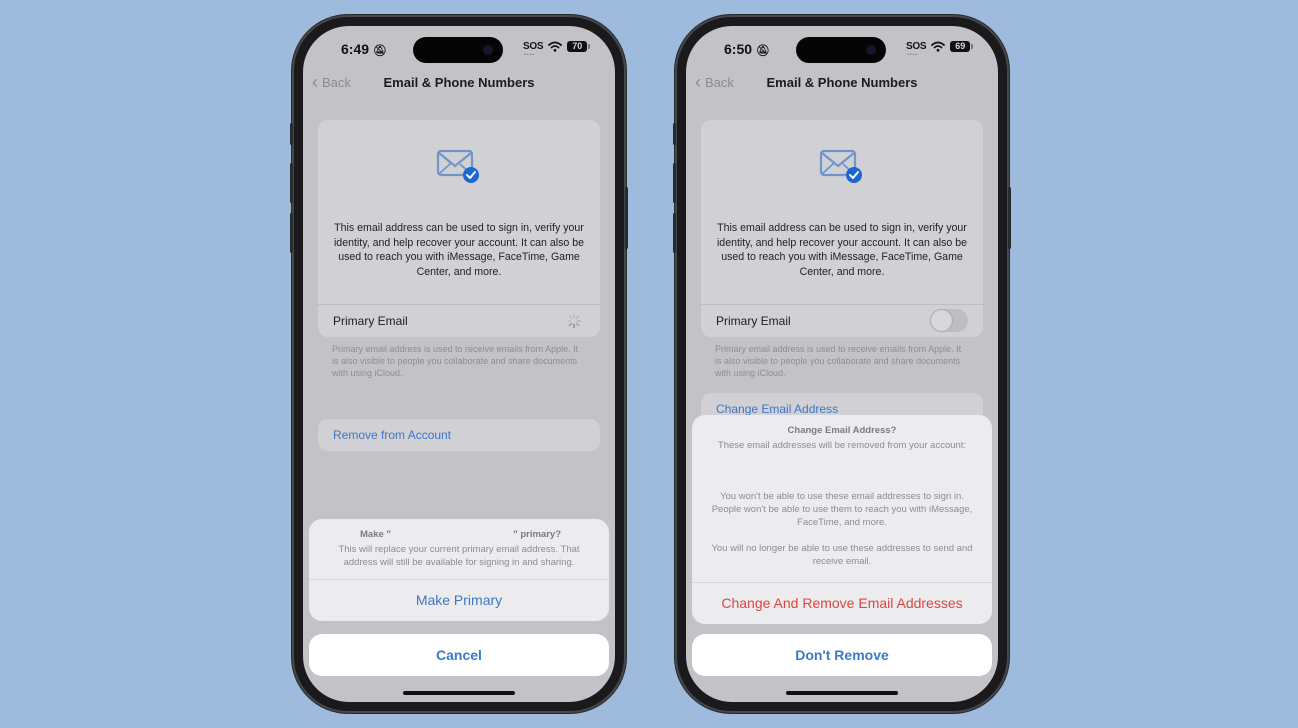  I want to click on loading-spinner-icon, so click(574, 321).